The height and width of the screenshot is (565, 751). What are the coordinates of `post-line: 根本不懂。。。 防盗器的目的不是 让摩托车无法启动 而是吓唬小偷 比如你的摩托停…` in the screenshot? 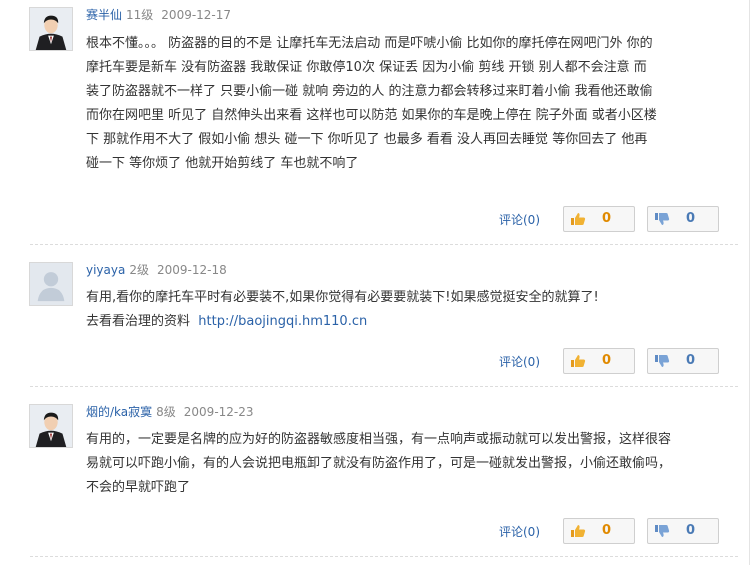 It's located at (369, 43).